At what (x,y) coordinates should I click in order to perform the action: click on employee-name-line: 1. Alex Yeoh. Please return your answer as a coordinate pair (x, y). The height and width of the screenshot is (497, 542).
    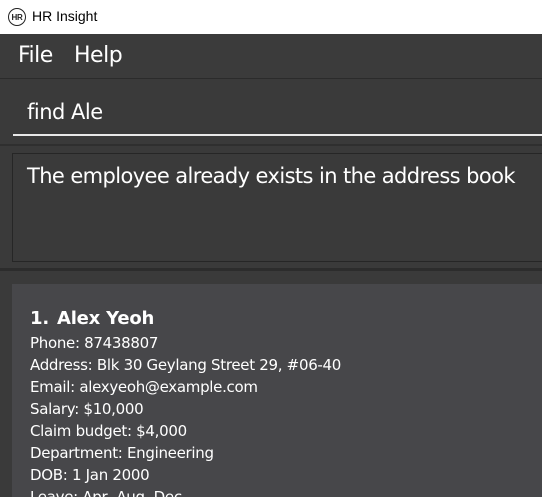
    Looking at the image, I should click on (92, 318).